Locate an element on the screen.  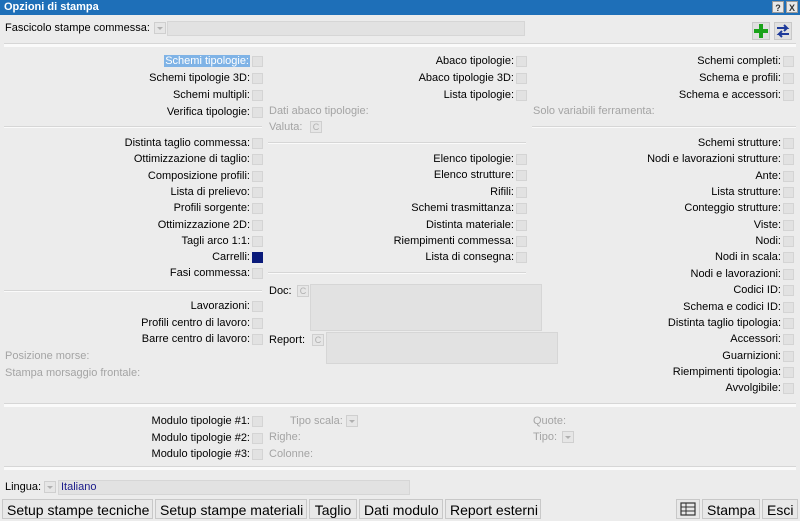
col3b-label-12: Accessori: is located at coordinates (755, 339).